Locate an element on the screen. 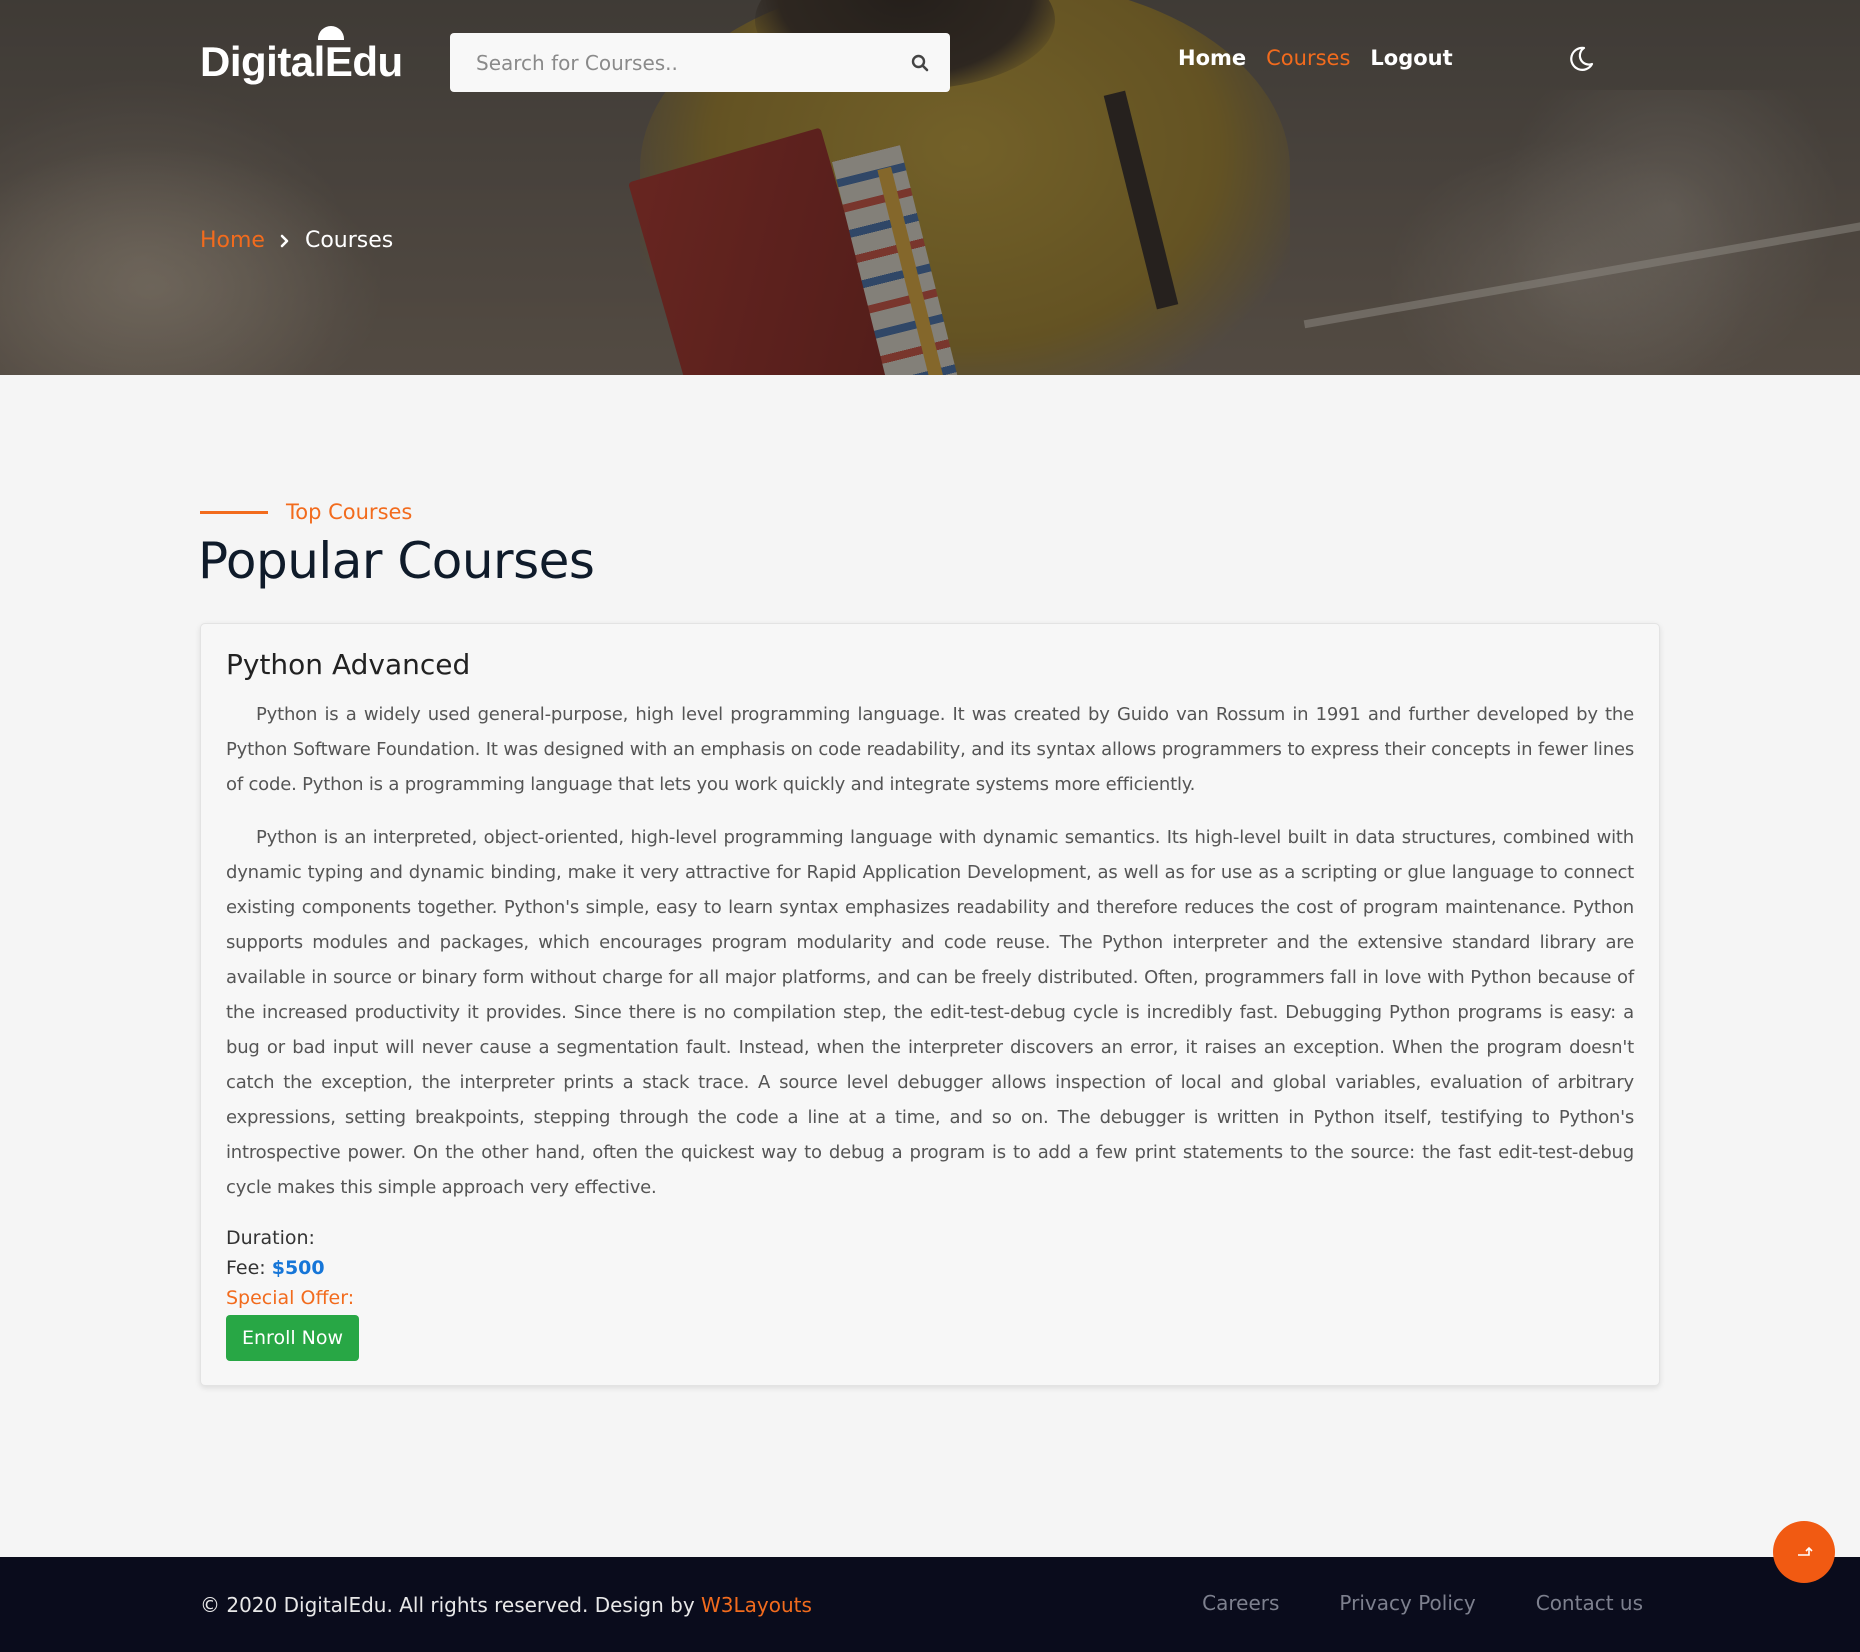 The width and height of the screenshot is (1860, 1652). arrow-up-icon is located at coordinates (1805, 1551).